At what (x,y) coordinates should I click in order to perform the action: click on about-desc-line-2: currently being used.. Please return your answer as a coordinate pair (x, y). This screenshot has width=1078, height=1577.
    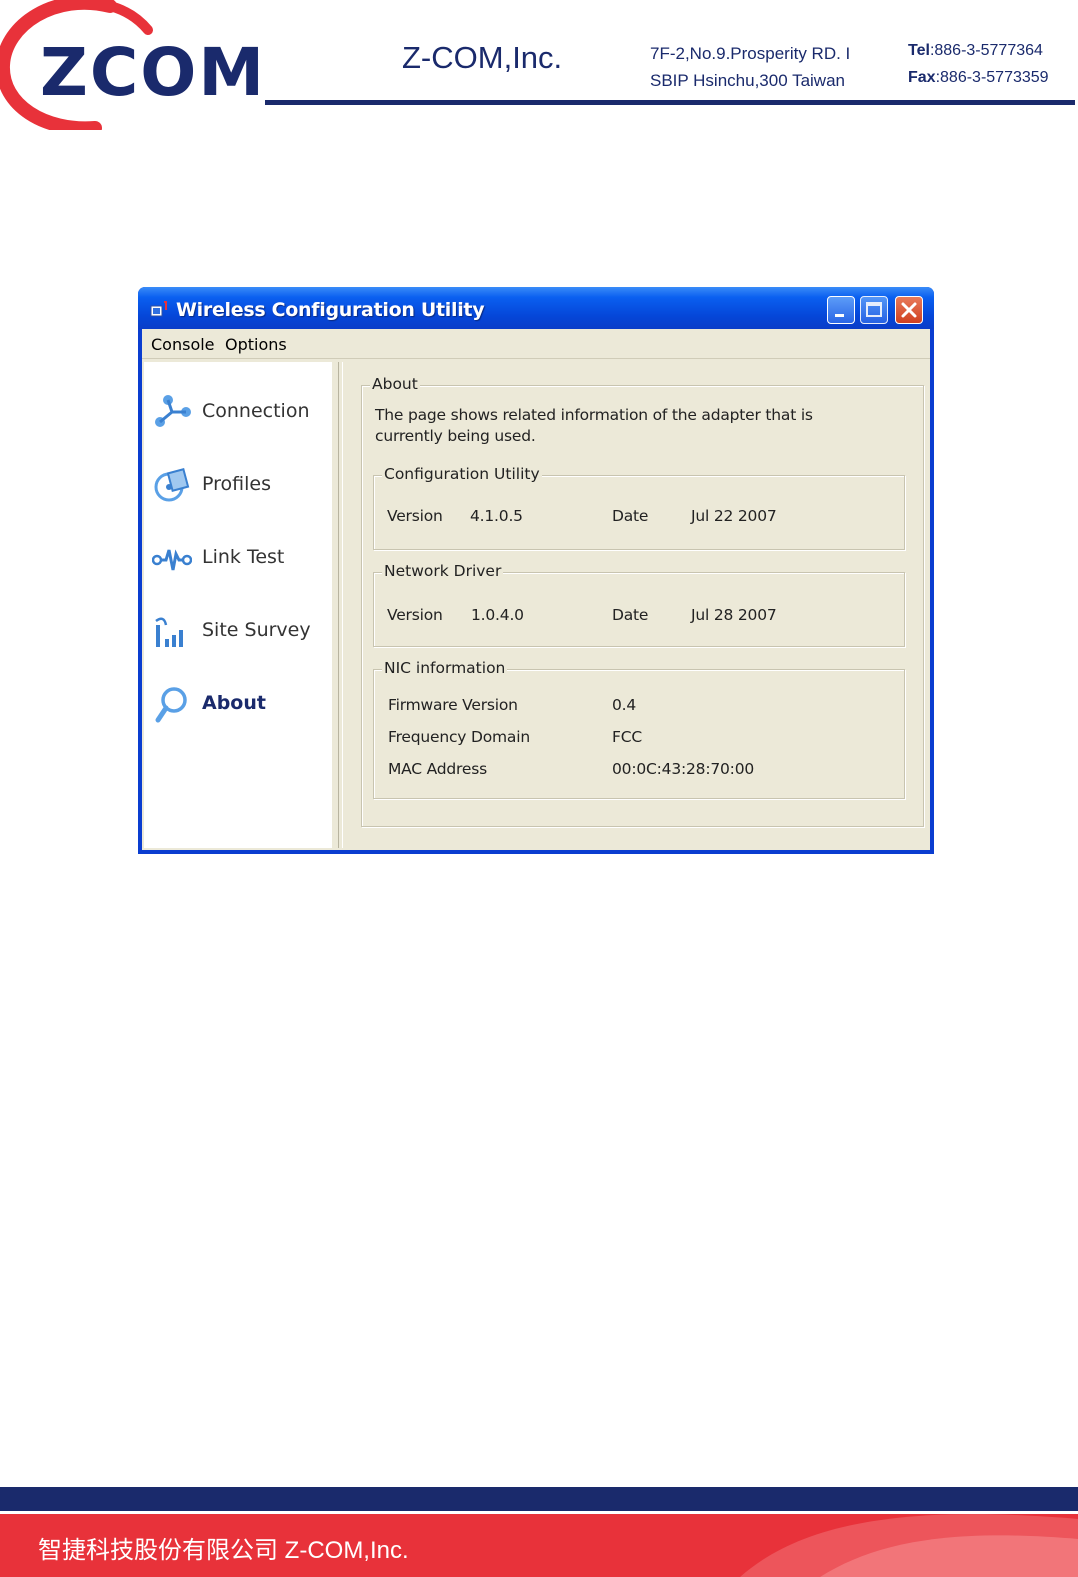
    Looking at the image, I should click on (455, 436).